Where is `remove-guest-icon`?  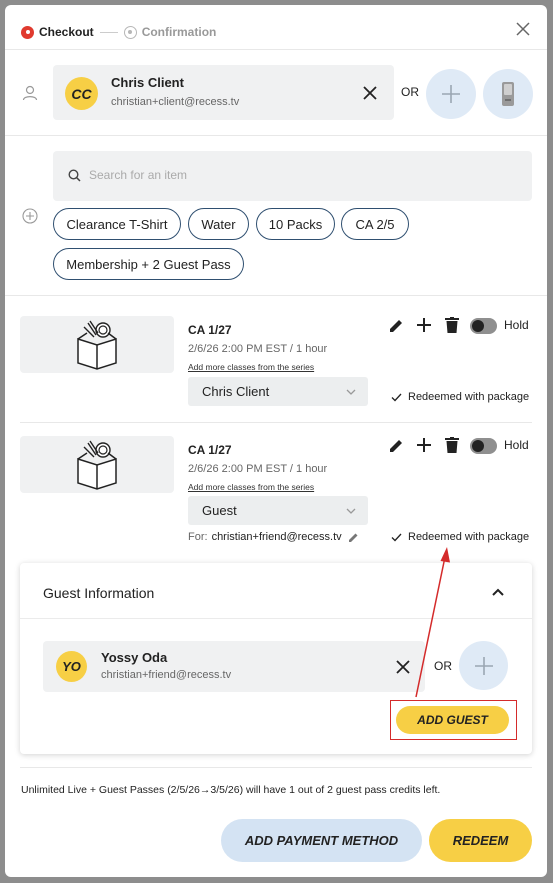
remove-guest-icon is located at coordinates (403, 667).